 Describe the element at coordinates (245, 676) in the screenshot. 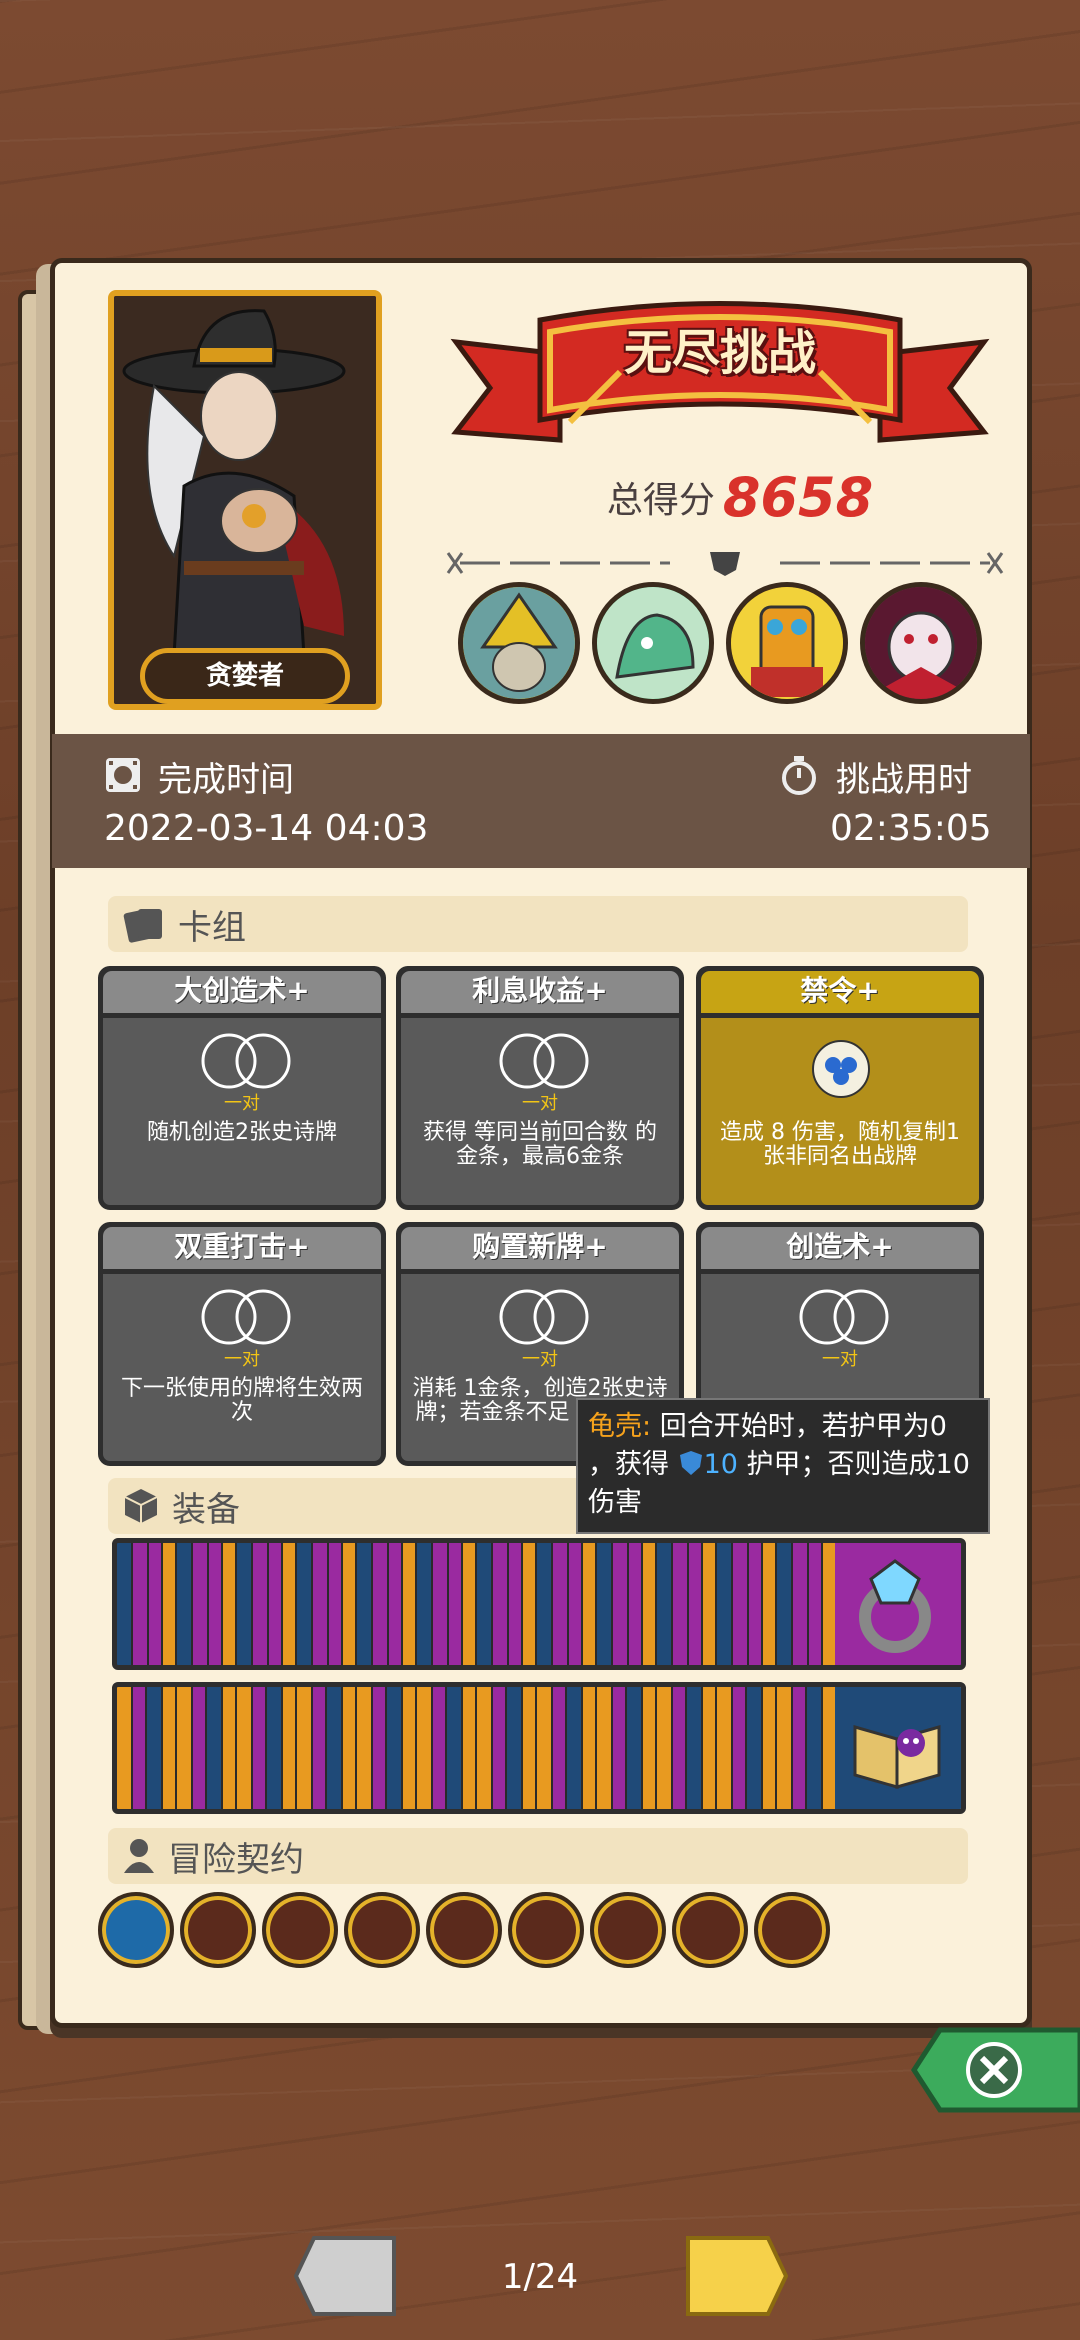

I see `character-name: 贪婪者` at that location.